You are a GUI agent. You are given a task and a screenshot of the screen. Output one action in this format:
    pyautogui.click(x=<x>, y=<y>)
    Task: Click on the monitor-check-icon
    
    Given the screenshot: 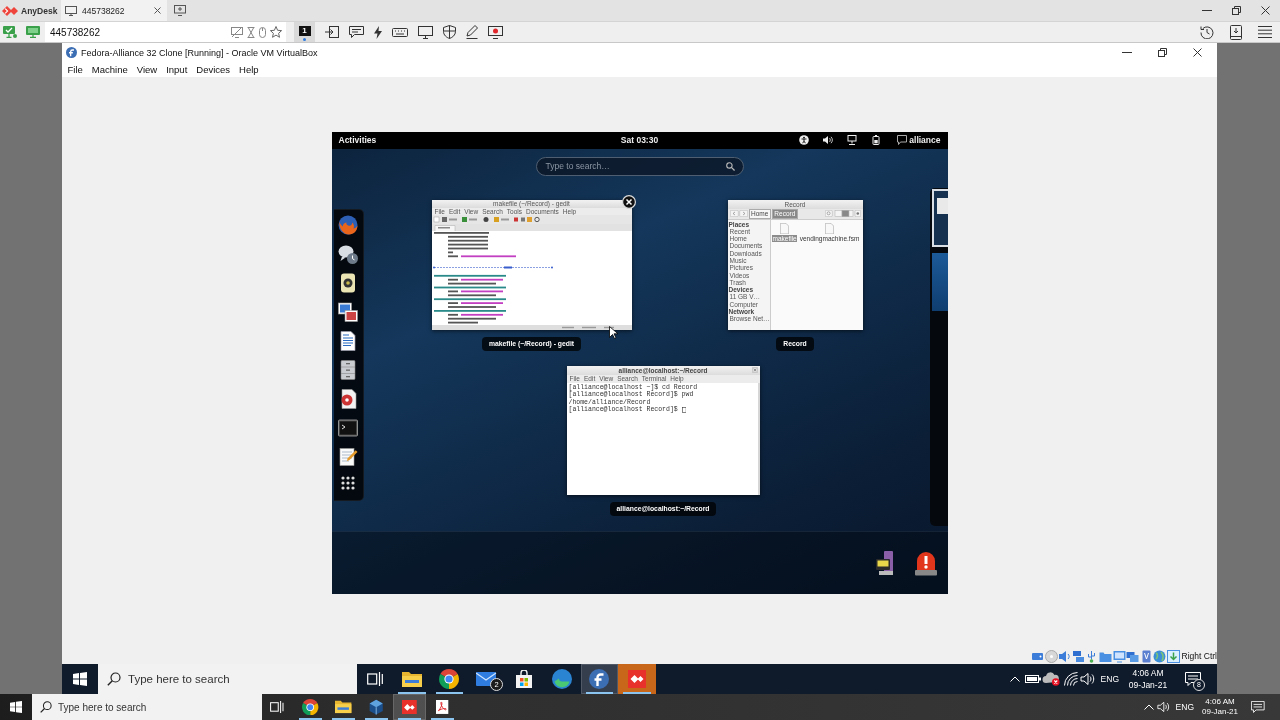 What is the action you would take?
    pyautogui.click(x=10, y=32)
    